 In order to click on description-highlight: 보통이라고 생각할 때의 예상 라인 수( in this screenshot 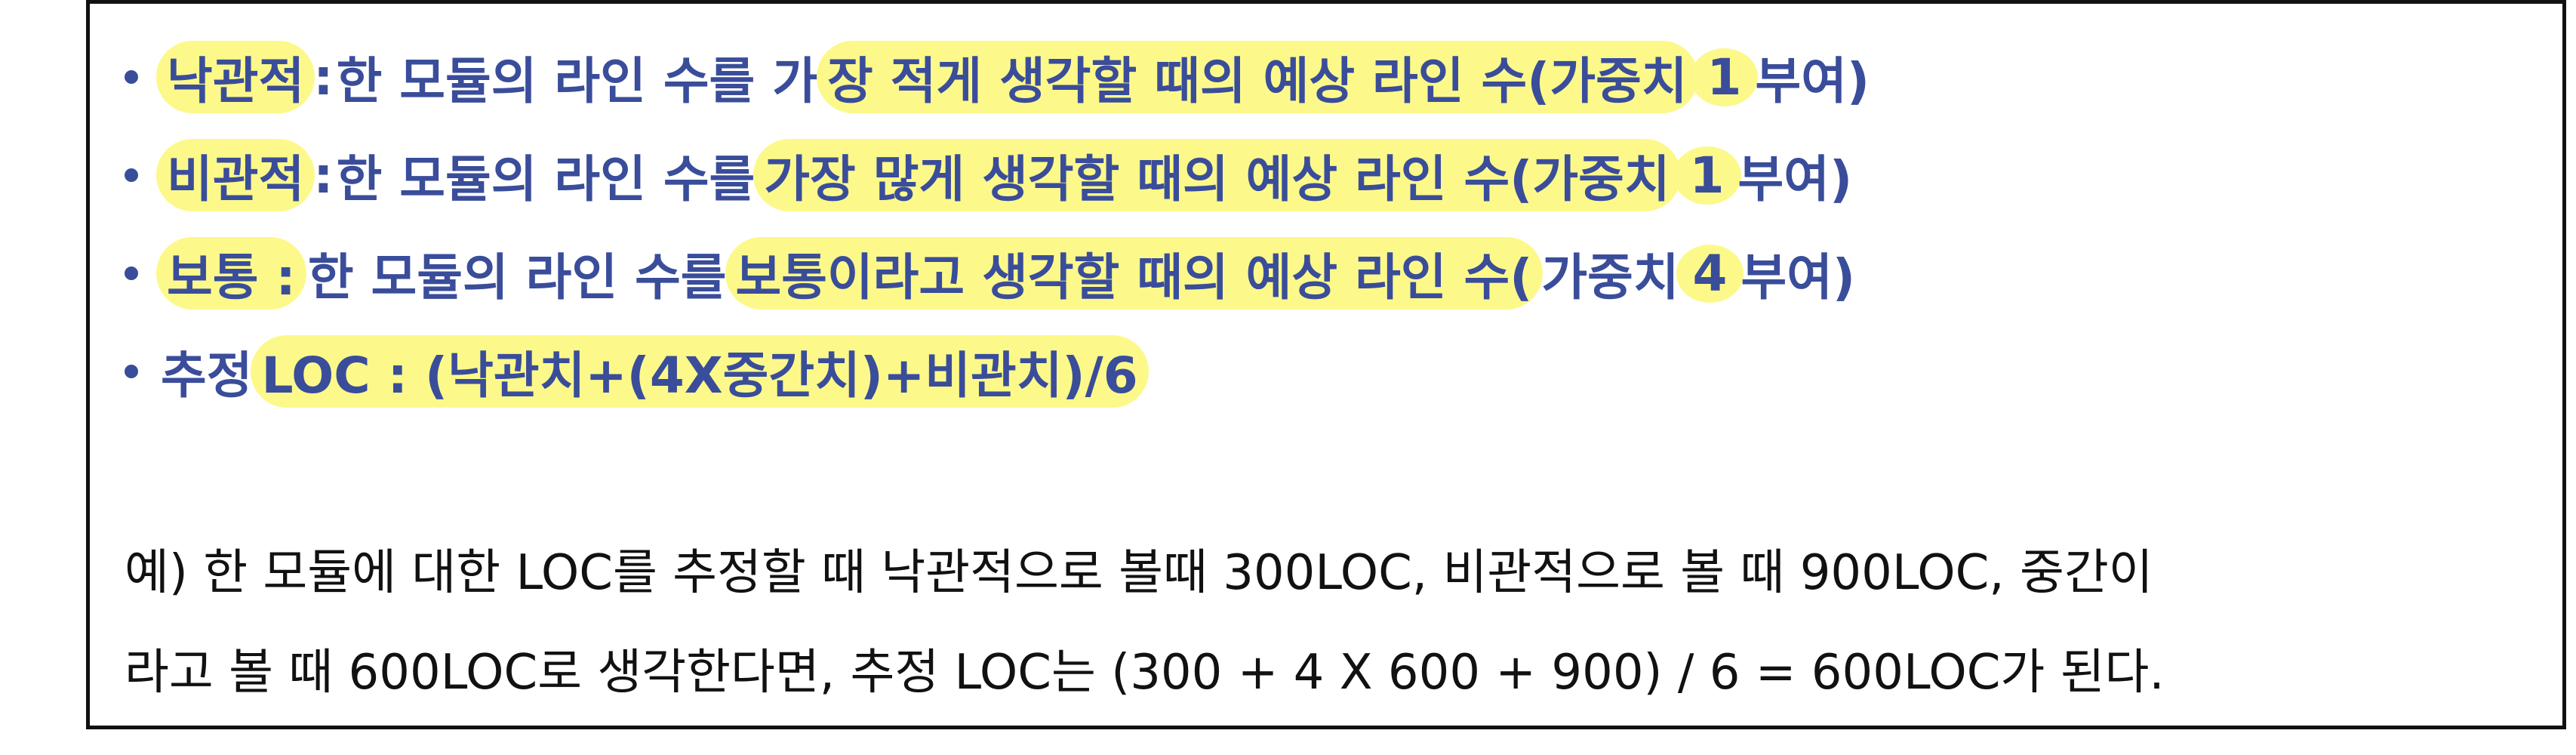, I will do `click(1134, 274)`.